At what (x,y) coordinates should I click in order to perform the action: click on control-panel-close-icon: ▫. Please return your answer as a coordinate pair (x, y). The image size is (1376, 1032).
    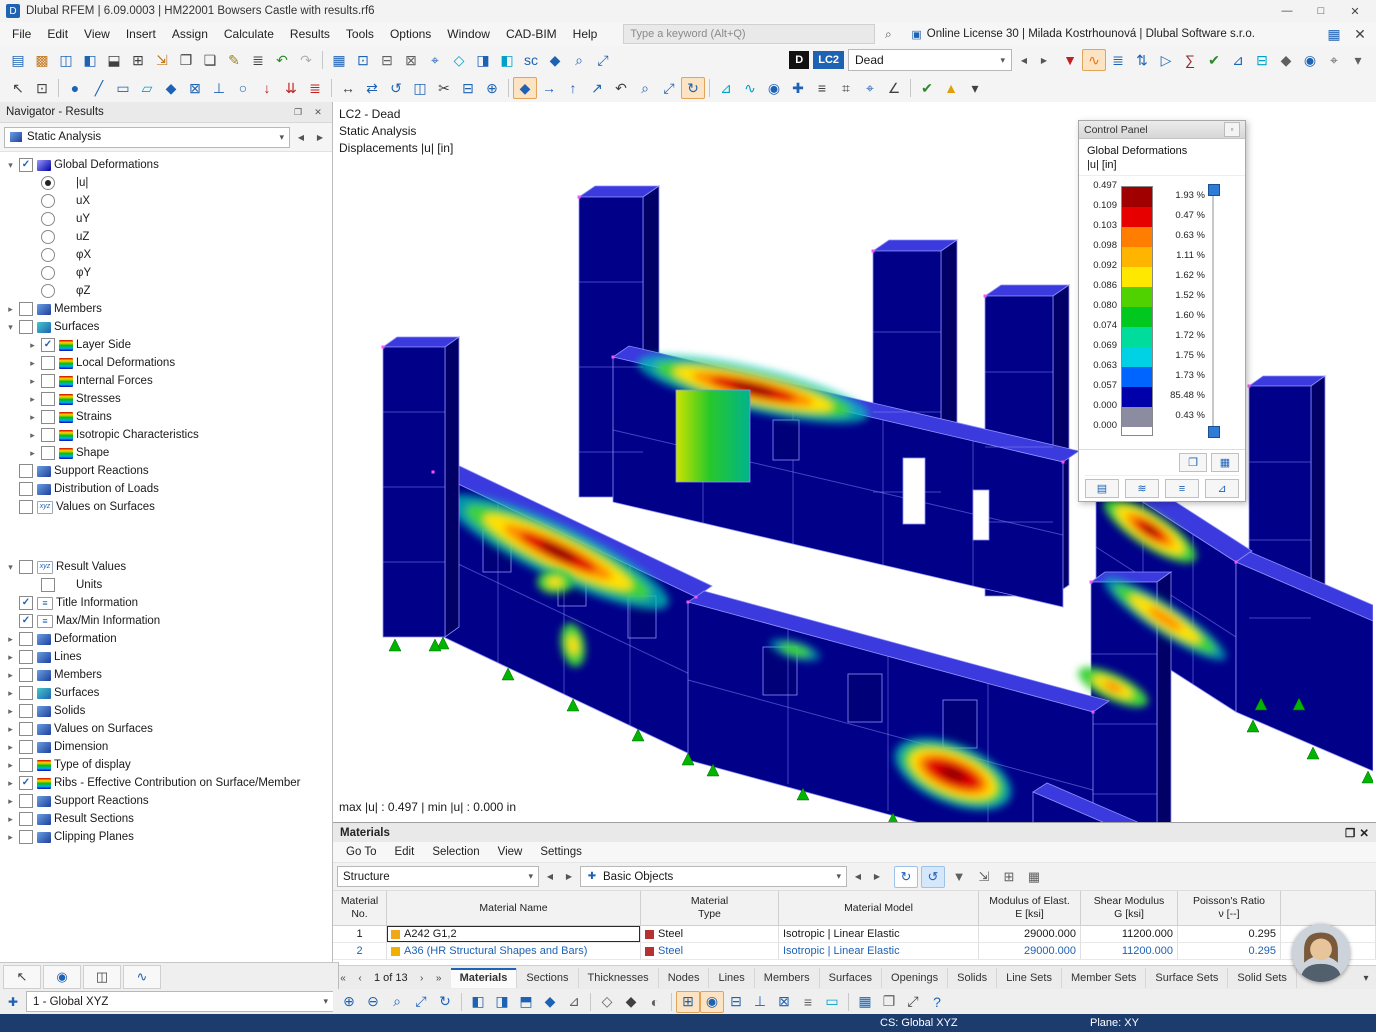
    Looking at the image, I should click on (1232, 129).